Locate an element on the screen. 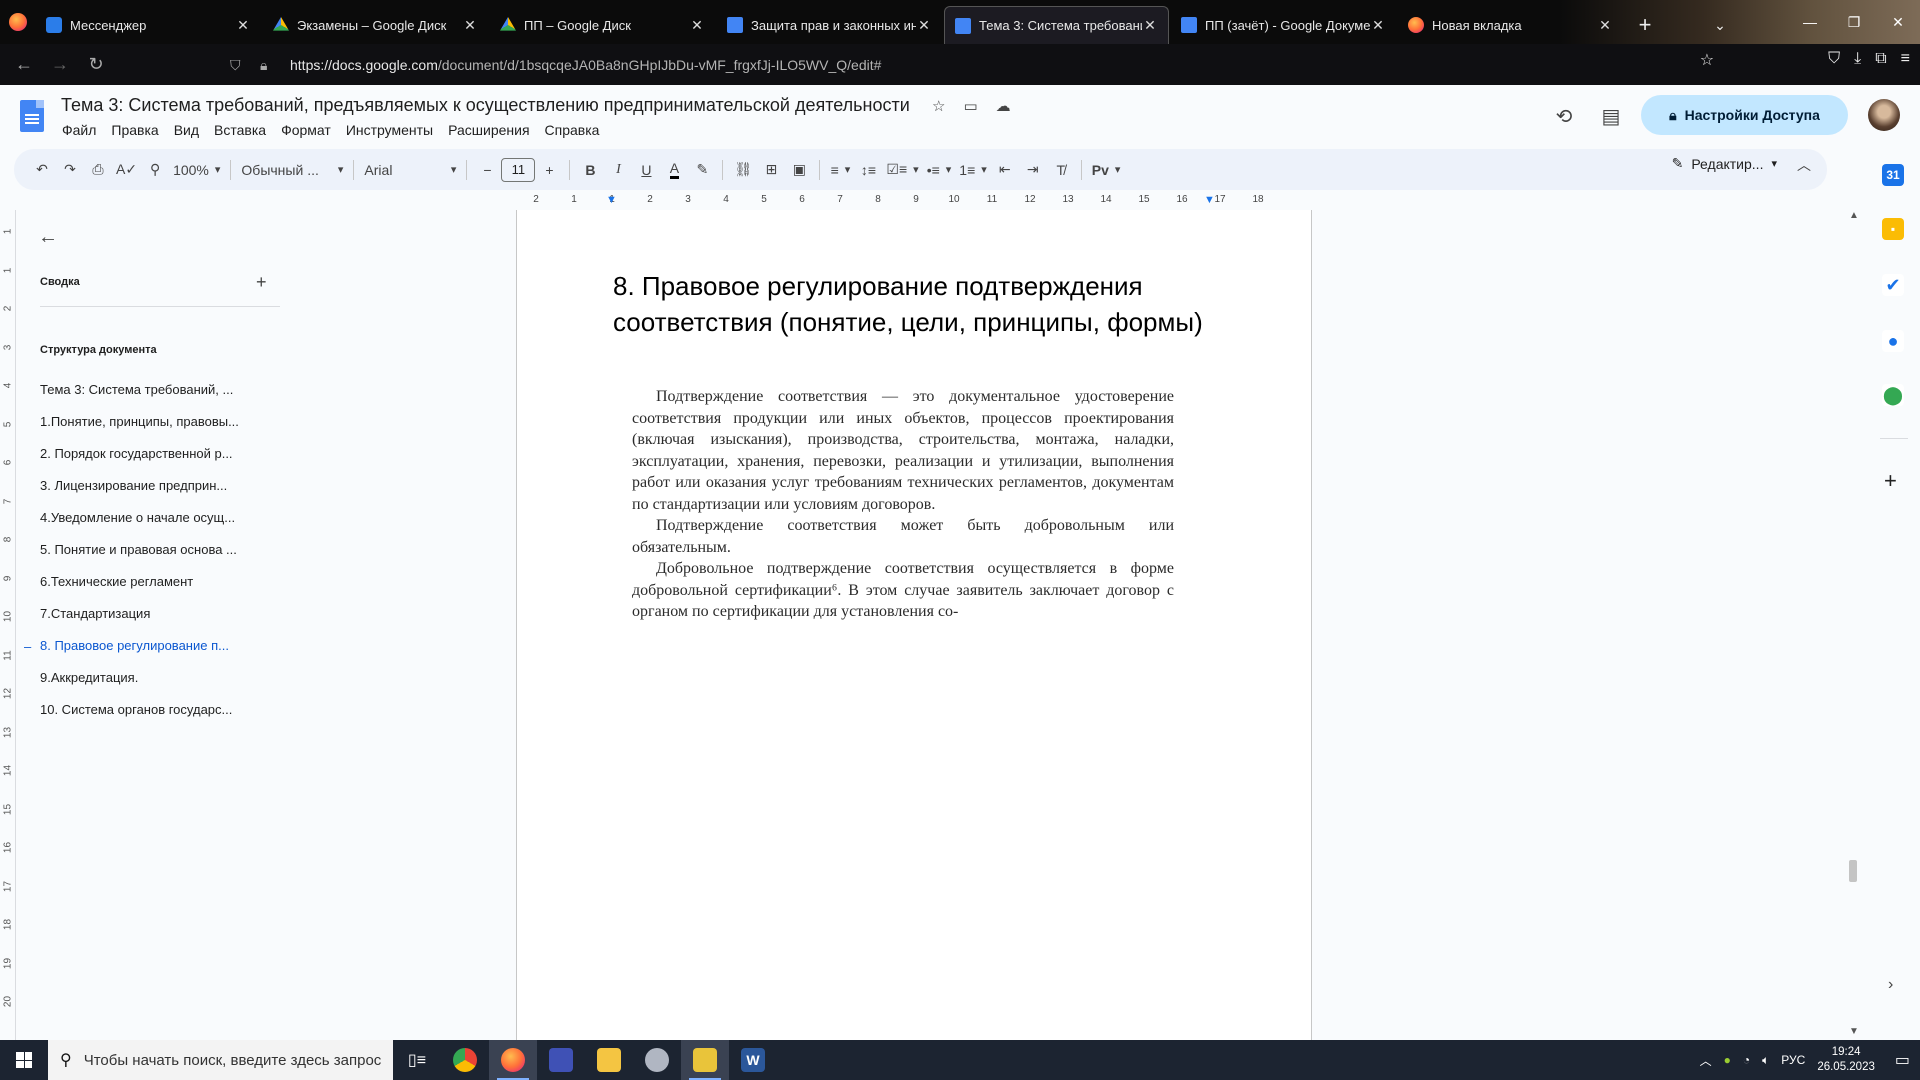 This screenshot has width=1920, height=1080. outline-item: 7.Стандартизация is located at coordinates (151, 614).